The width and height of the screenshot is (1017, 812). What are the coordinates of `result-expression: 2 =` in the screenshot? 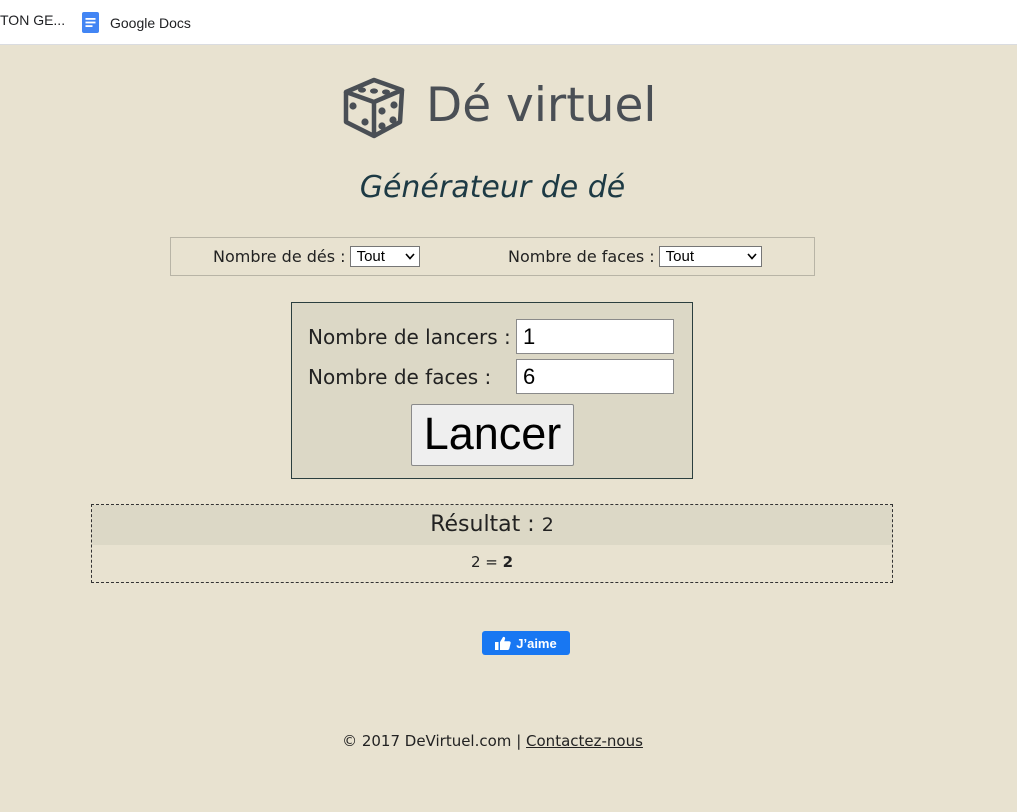 It's located at (484, 562).